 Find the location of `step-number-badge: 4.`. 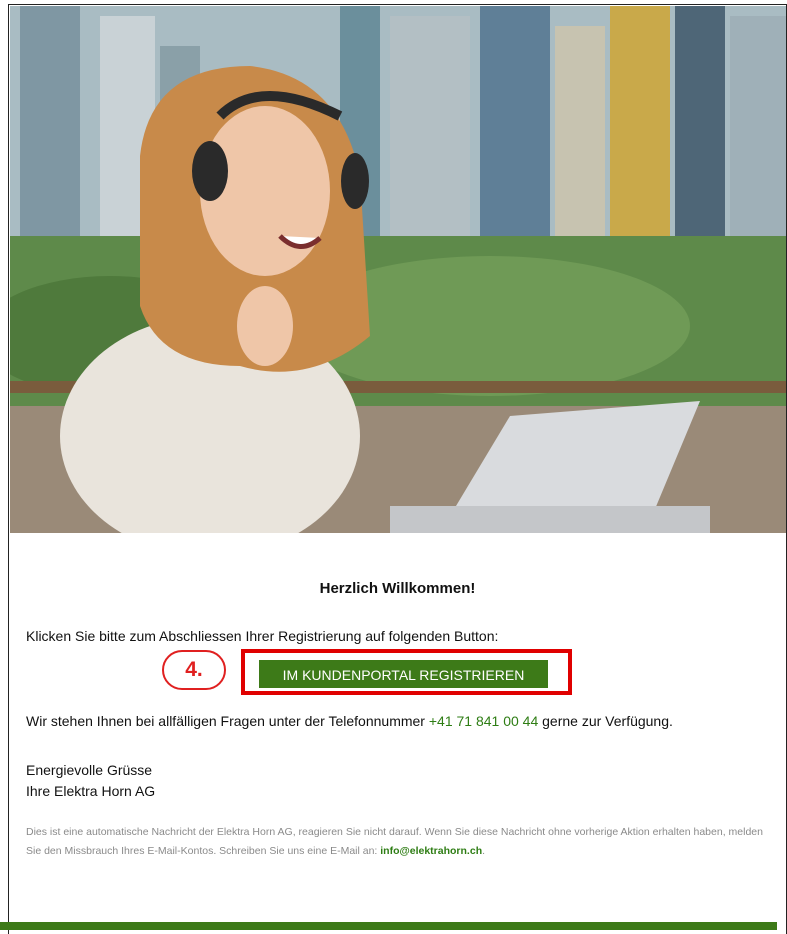

step-number-badge: 4. is located at coordinates (194, 670).